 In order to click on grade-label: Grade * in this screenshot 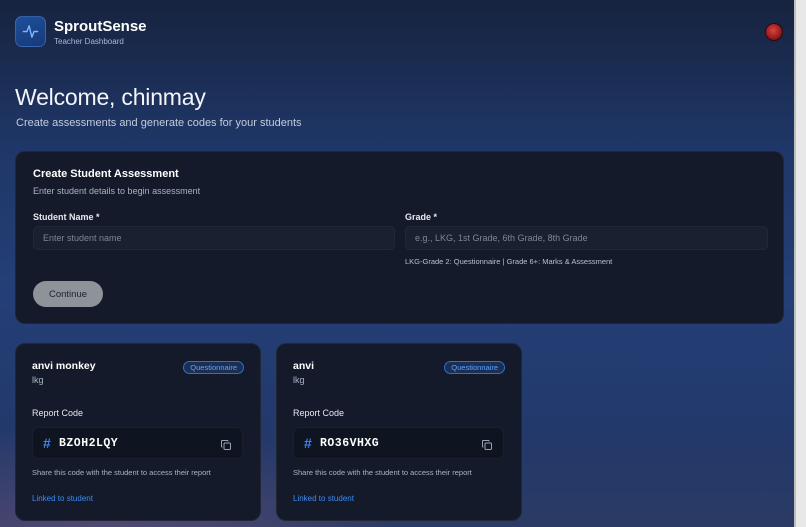, I will do `click(421, 217)`.